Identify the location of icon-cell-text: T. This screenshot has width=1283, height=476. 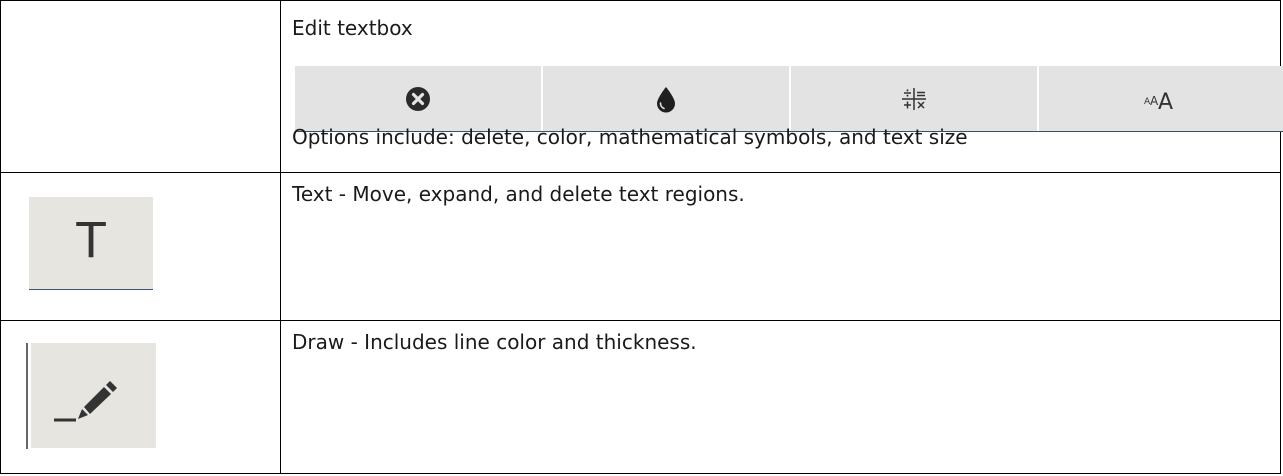
(140, 246).